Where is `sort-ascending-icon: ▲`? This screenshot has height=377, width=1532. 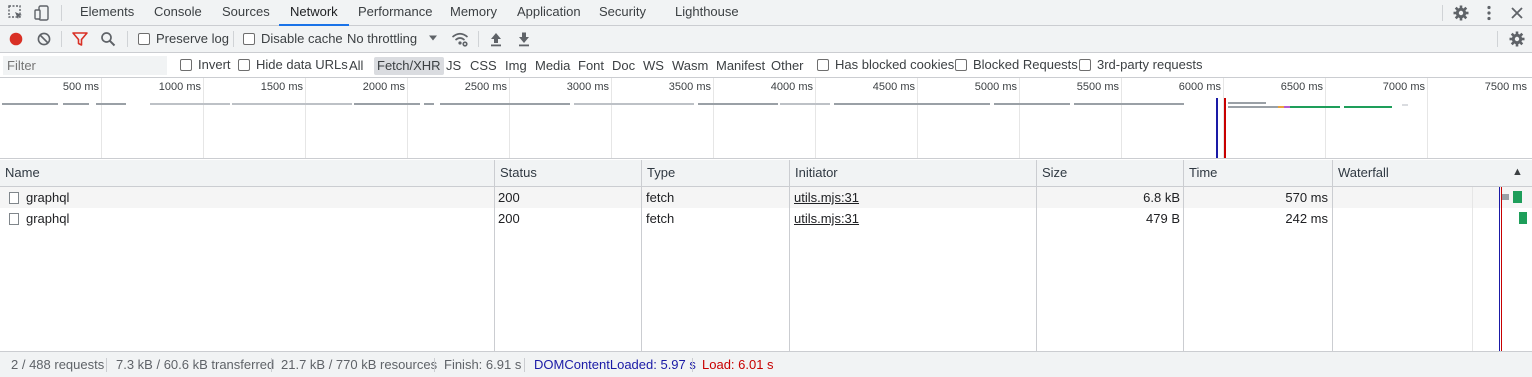 sort-ascending-icon: ▲ is located at coordinates (1517, 172).